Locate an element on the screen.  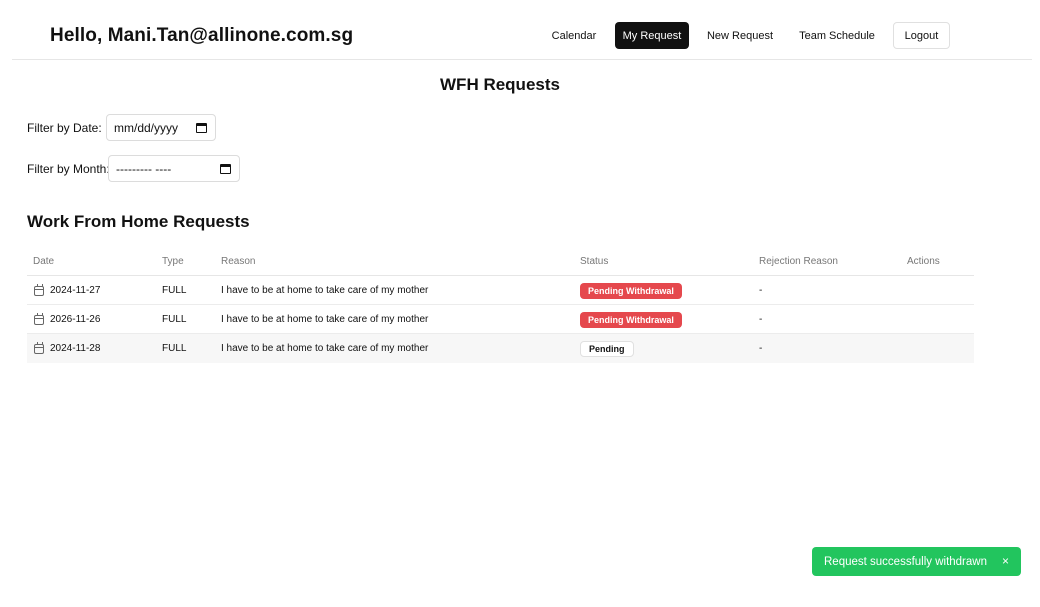
col-rejection-reason: Rejection Reason is located at coordinates (798, 261).